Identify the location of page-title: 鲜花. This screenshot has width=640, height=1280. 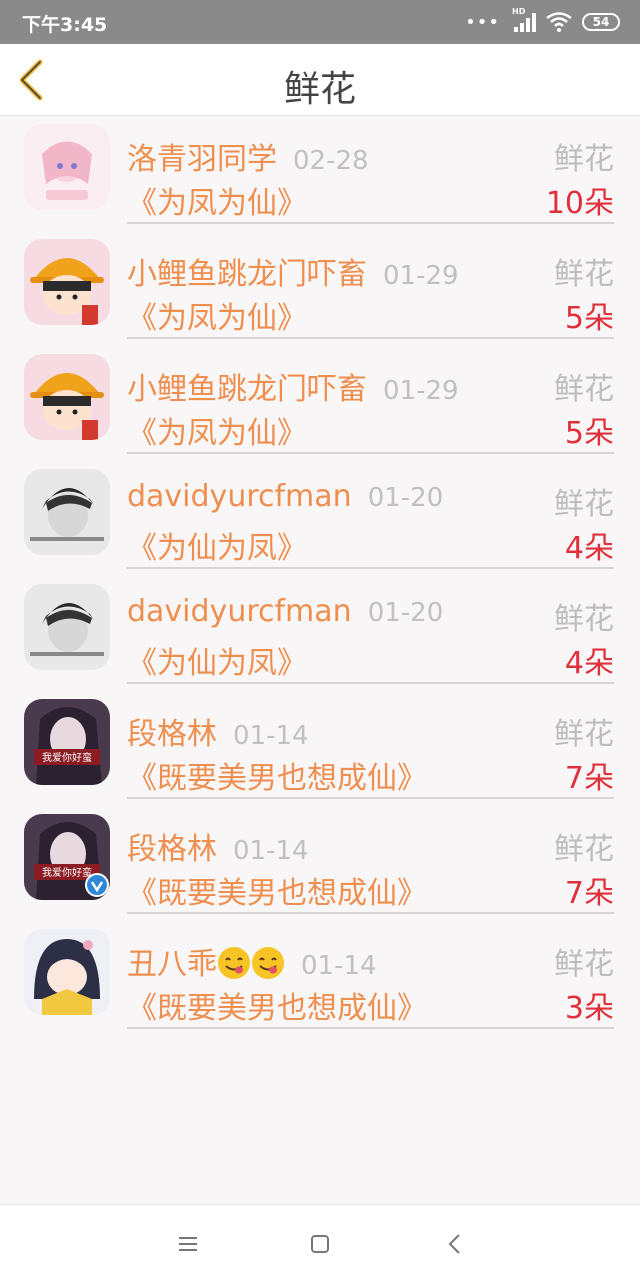
(319, 89).